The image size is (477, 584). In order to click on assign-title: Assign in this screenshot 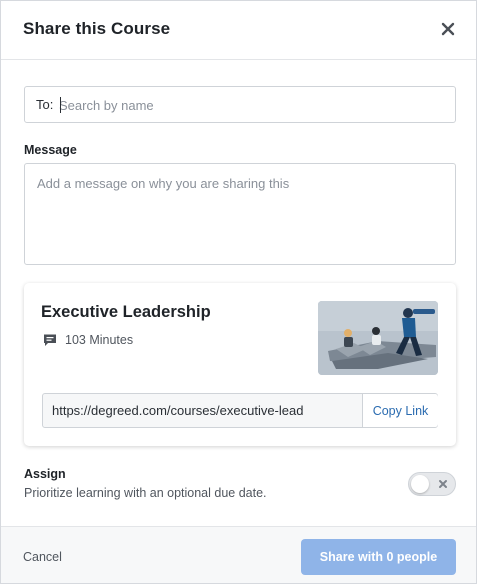, I will do `click(45, 474)`.